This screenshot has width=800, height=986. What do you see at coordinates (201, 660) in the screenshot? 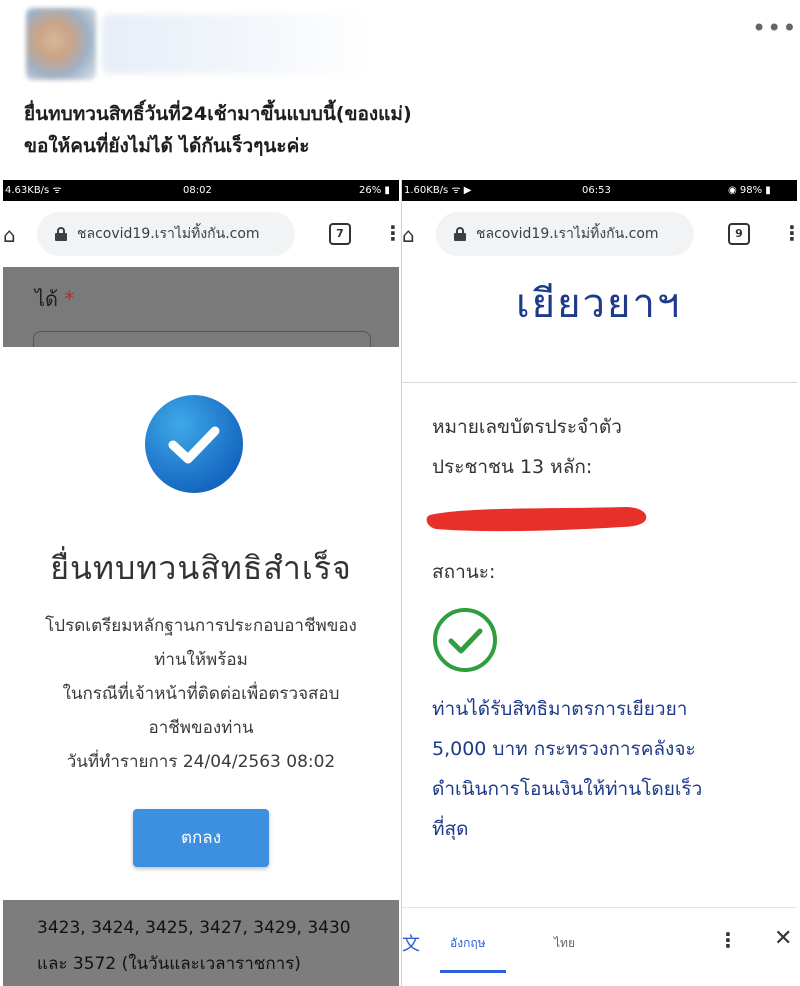
I see `description-line: ท่านให้พร้อม` at bounding box center [201, 660].